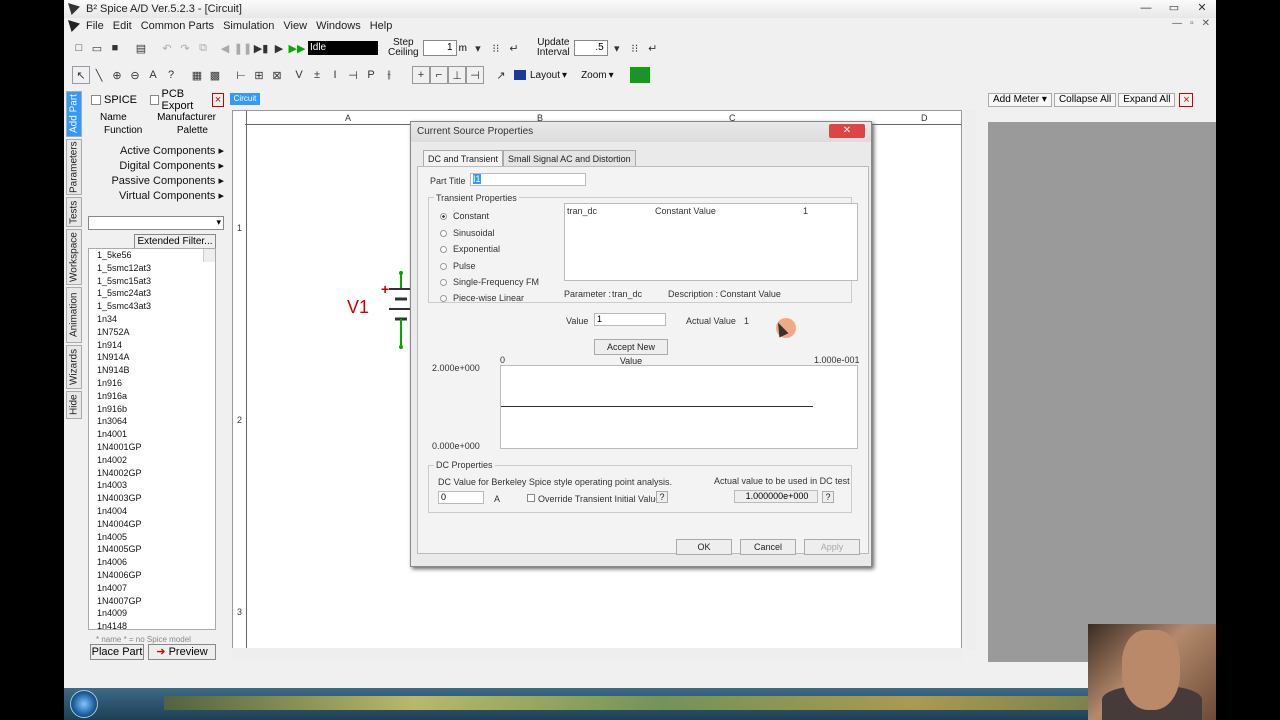  What do you see at coordinates (185, 48) in the screenshot?
I see `redo-icon: ↷` at bounding box center [185, 48].